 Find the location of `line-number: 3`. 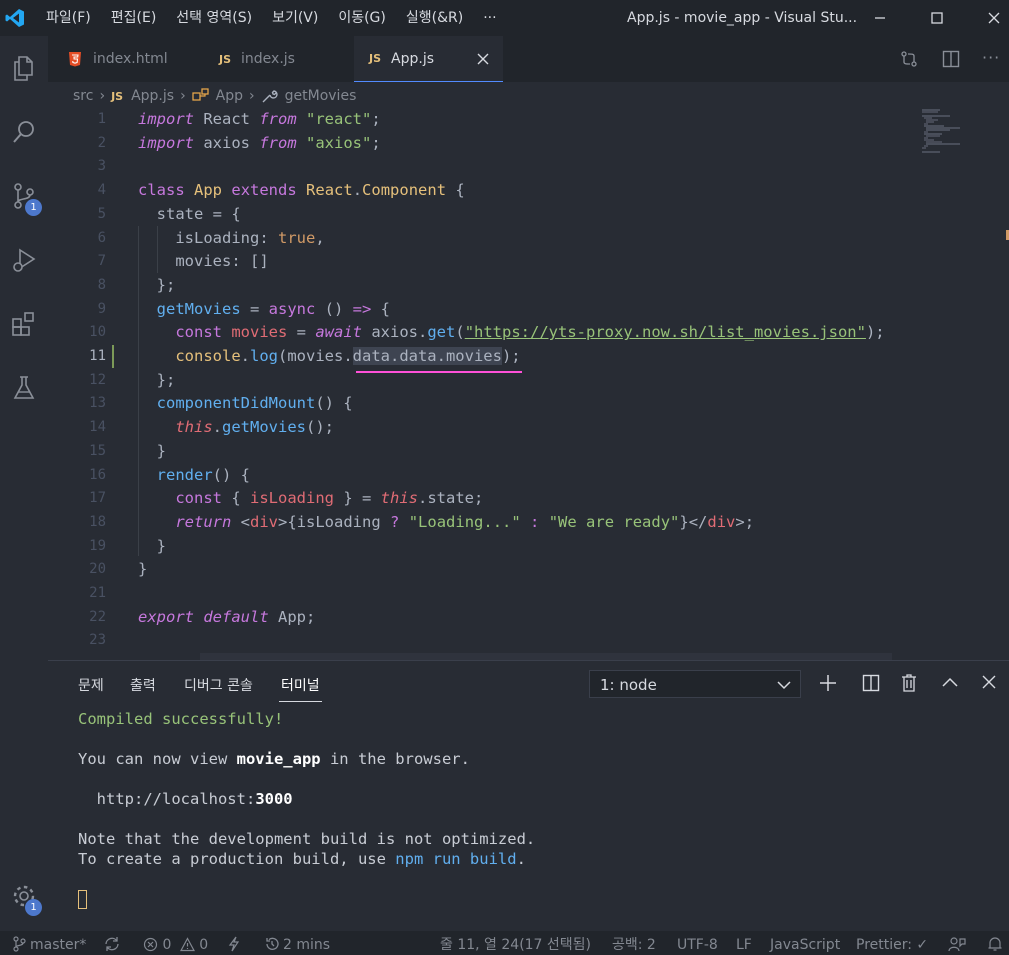

line-number: 3 is located at coordinates (101, 166).